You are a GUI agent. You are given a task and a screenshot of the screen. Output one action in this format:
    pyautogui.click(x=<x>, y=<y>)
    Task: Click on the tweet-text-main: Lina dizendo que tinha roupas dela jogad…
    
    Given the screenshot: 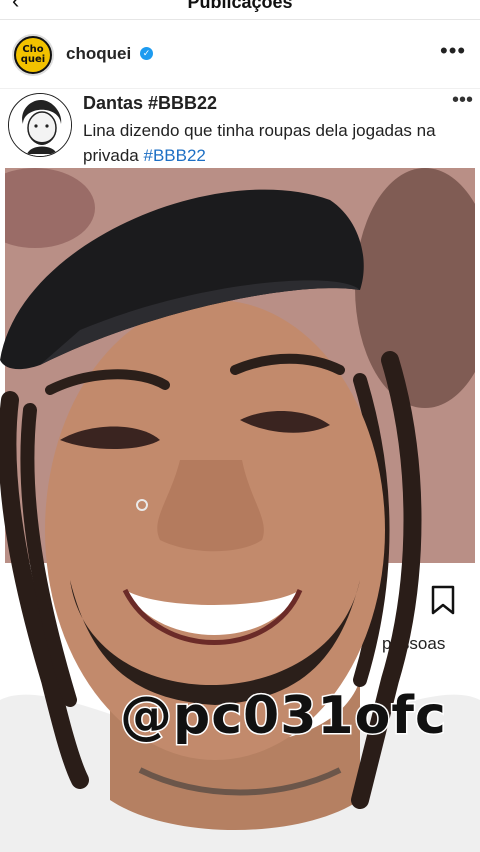 What is the action you would take?
    pyautogui.click(x=259, y=143)
    